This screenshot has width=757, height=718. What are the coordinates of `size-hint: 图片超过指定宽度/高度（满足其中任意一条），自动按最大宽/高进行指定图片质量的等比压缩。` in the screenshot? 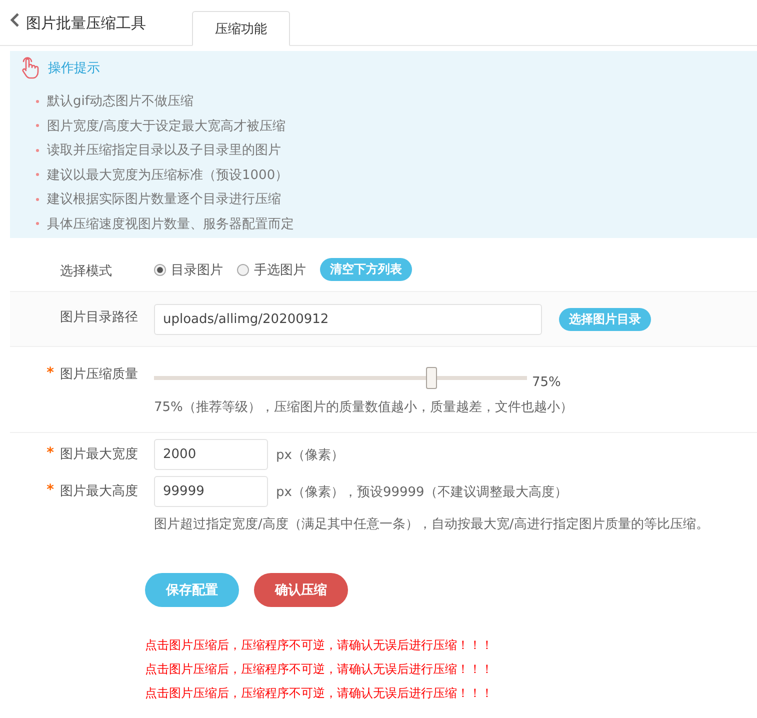 It's located at (432, 524).